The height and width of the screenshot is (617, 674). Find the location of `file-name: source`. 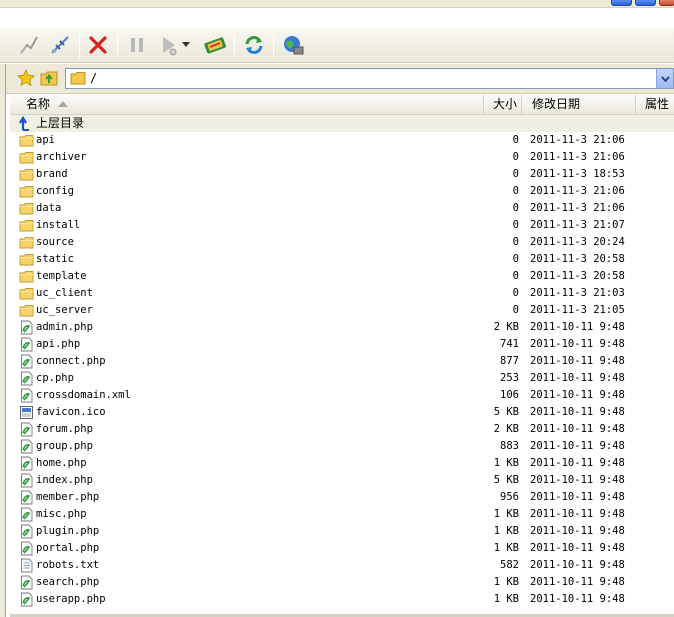

file-name: source is located at coordinates (55, 242).